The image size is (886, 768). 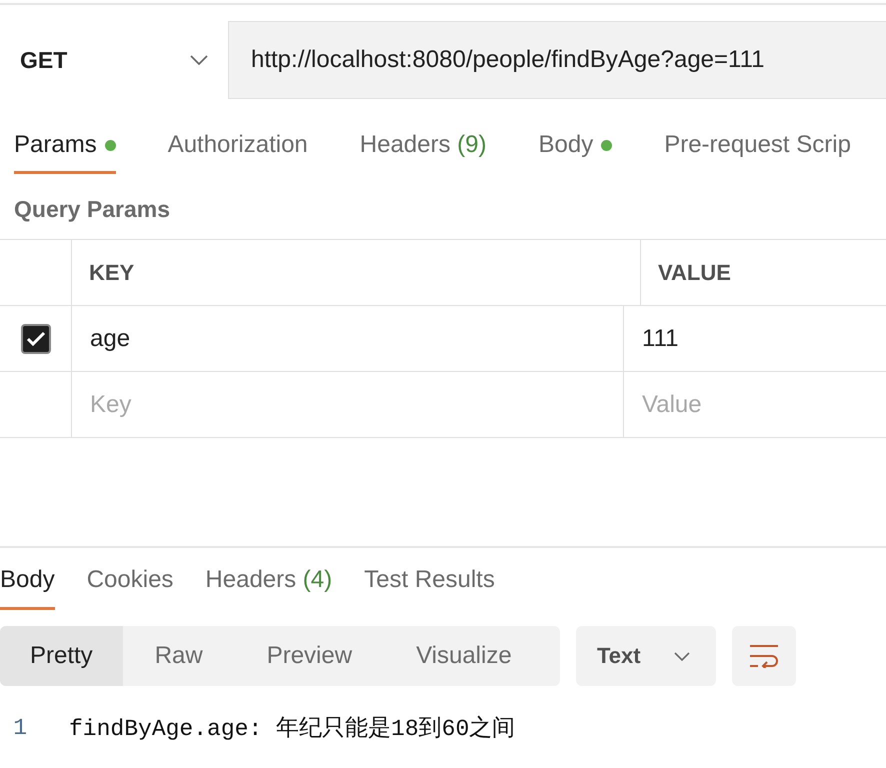 I want to click on wrap-button, so click(x=764, y=656).